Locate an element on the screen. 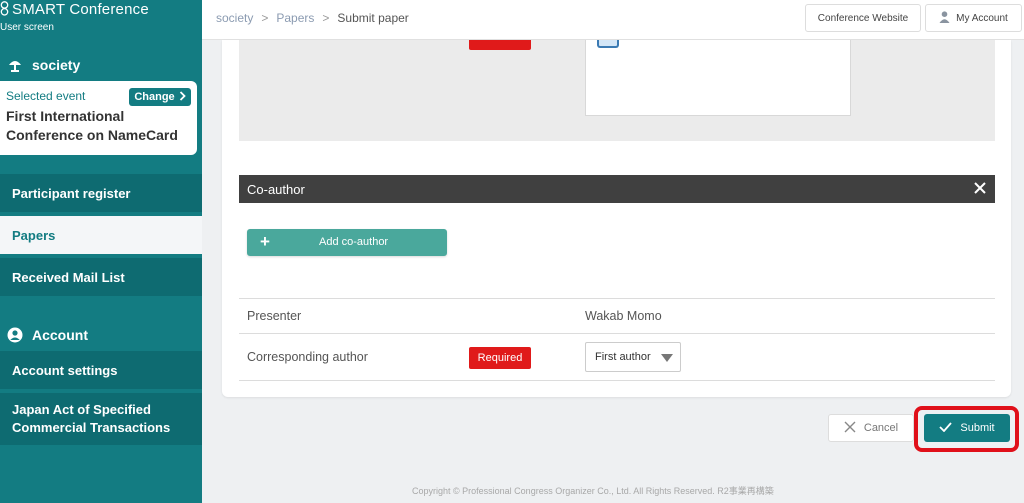  app-name: SMART Conference is located at coordinates (80, 9).